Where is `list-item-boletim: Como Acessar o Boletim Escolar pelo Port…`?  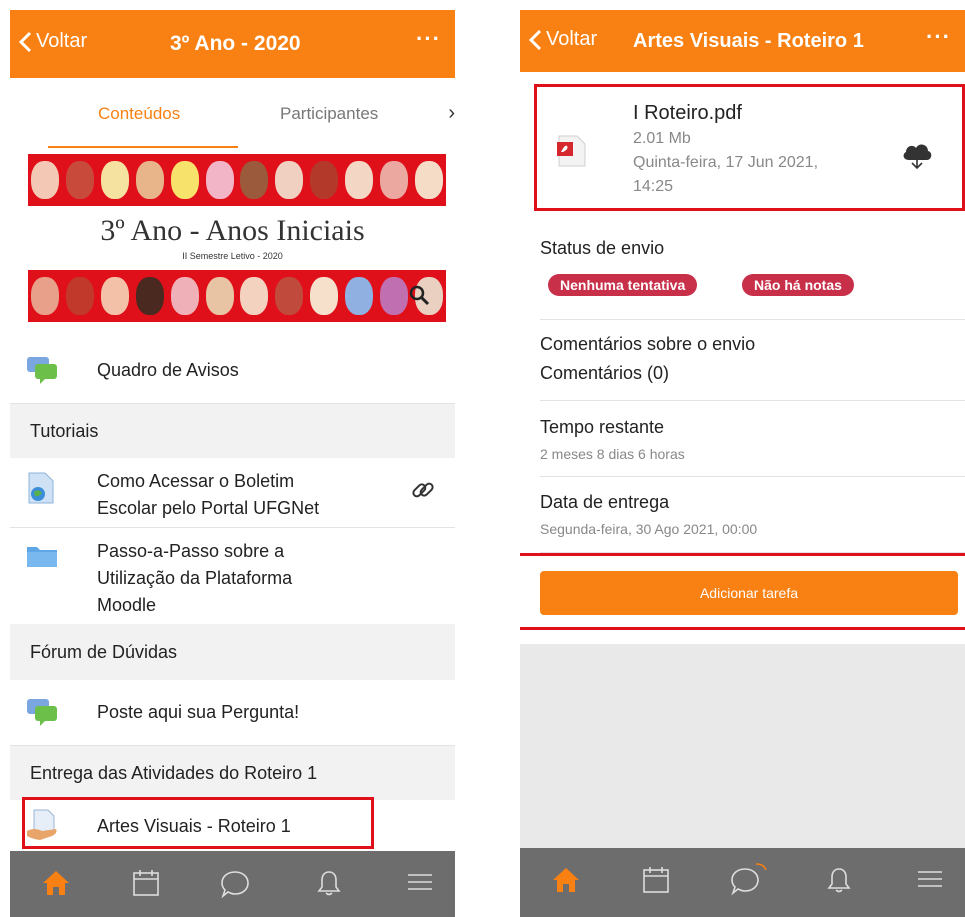 list-item-boletim: Como Acessar o Boletim Escolar pelo Port… is located at coordinates (232, 493).